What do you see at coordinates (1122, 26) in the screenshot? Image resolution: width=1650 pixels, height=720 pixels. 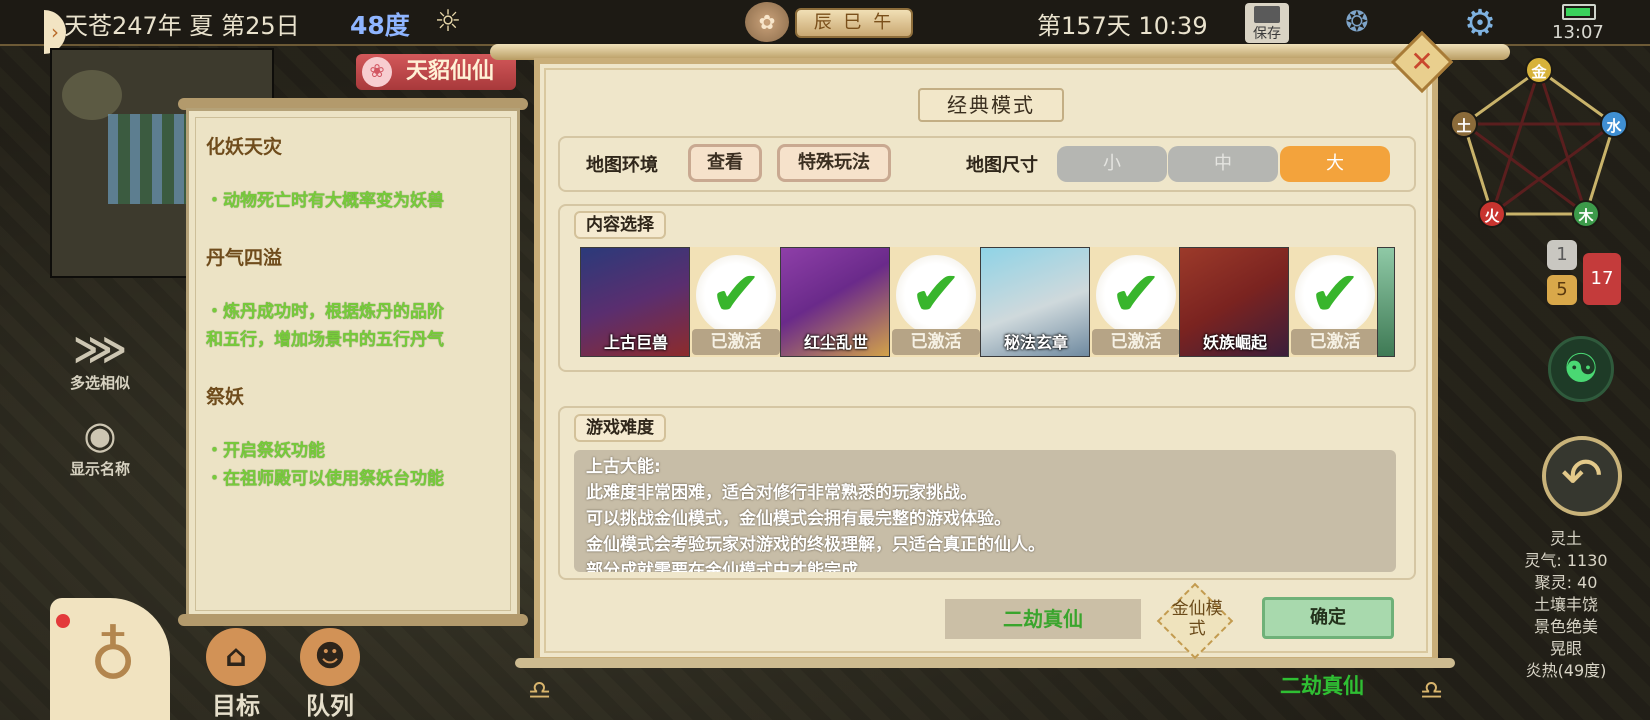 I see `day-time: 第157天 10:39` at bounding box center [1122, 26].